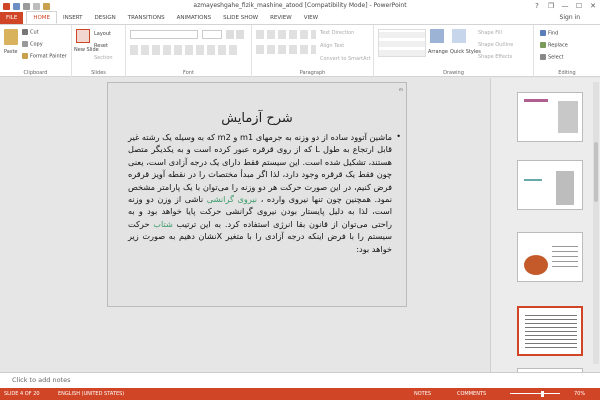  What do you see at coordinates (230, 34) in the screenshot?
I see `grow-font-icon` at bounding box center [230, 34].